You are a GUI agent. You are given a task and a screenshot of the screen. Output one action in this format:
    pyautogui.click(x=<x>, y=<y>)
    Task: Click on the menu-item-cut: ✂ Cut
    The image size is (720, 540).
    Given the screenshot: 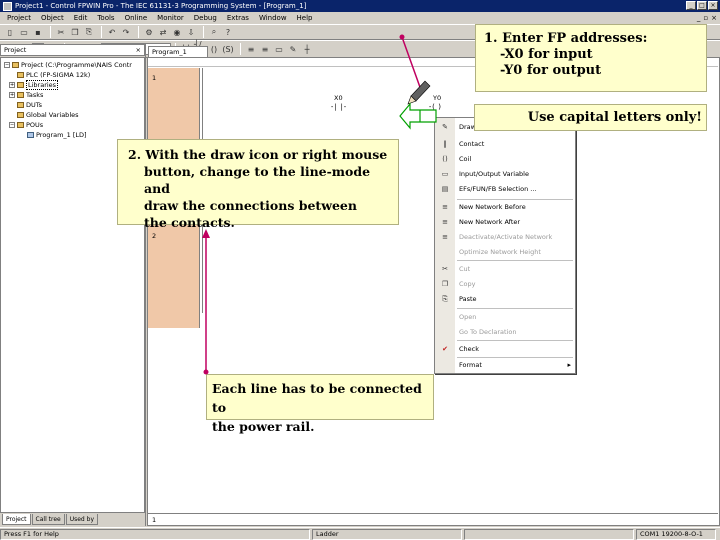 What is the action you would take?
    pyautogui.click(x=505, y=269)
    